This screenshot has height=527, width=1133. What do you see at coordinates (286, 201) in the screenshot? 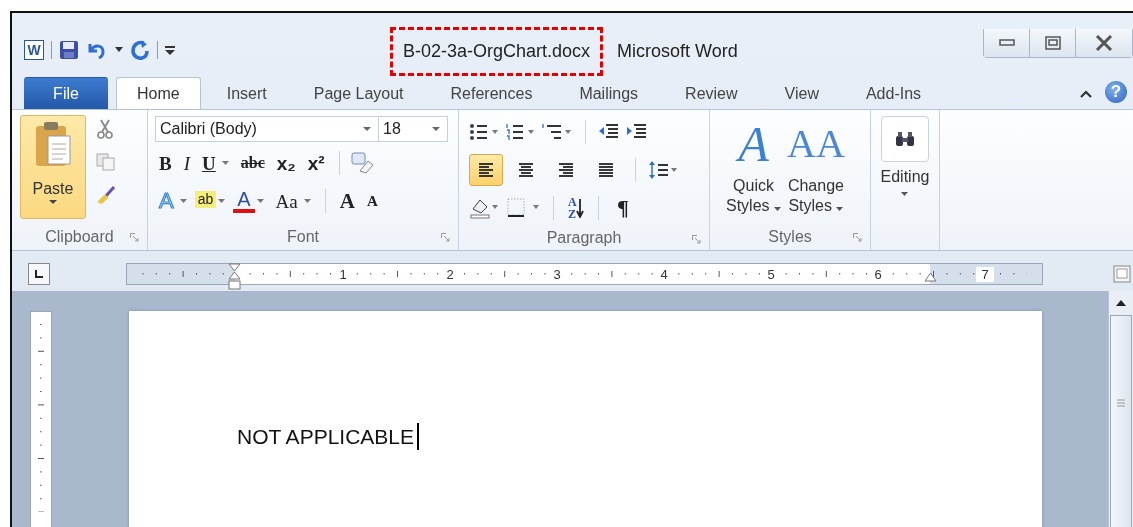
I see `format-button: Aa` at bounding box center [286, 201].